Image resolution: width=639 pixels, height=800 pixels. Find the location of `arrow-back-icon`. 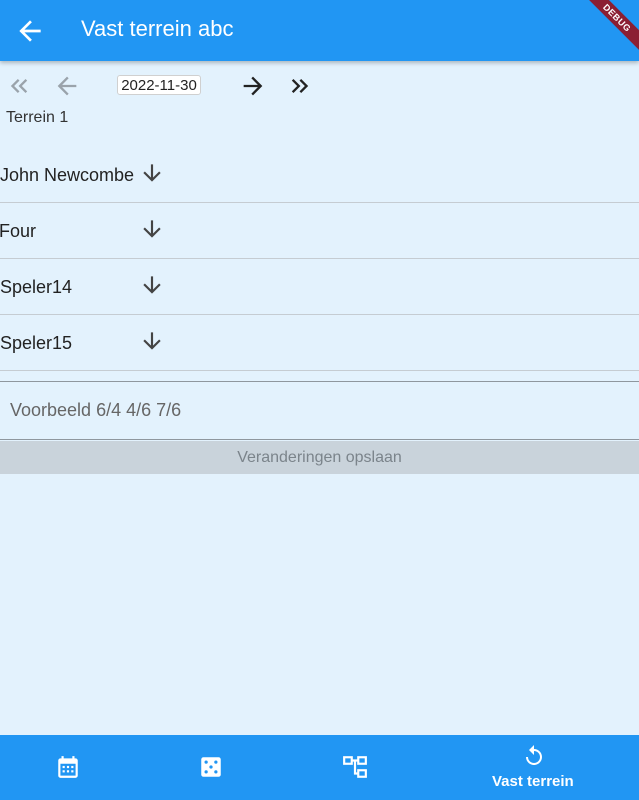

arrow-back-icon is located at coordinates (30, 31).